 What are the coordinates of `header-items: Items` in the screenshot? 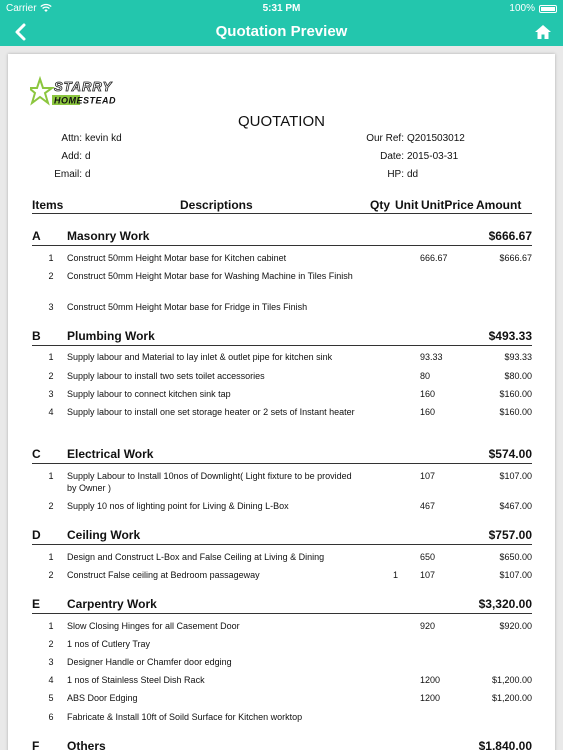 It's located at (48, 205).